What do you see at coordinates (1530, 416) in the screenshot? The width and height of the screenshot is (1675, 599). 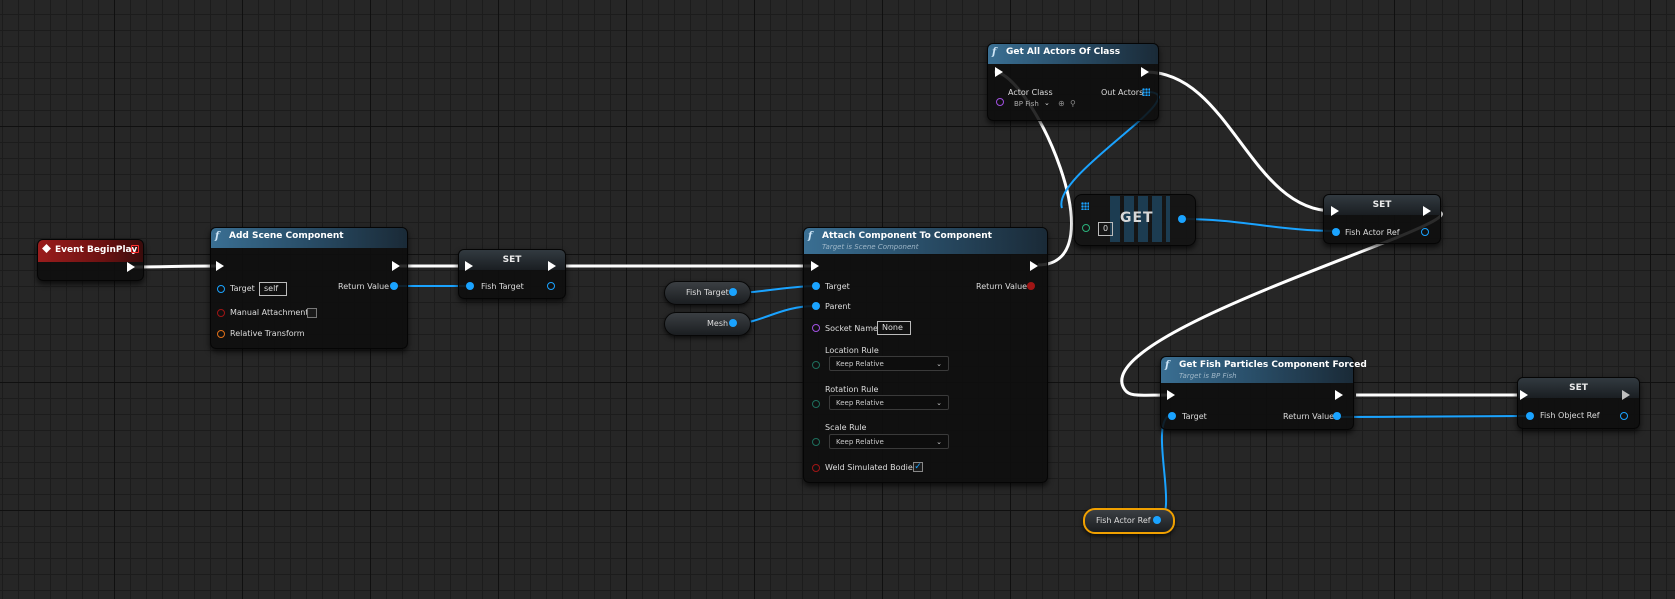 I see `fish-object-ref-in-pin` at bounding box center [1530, 416].